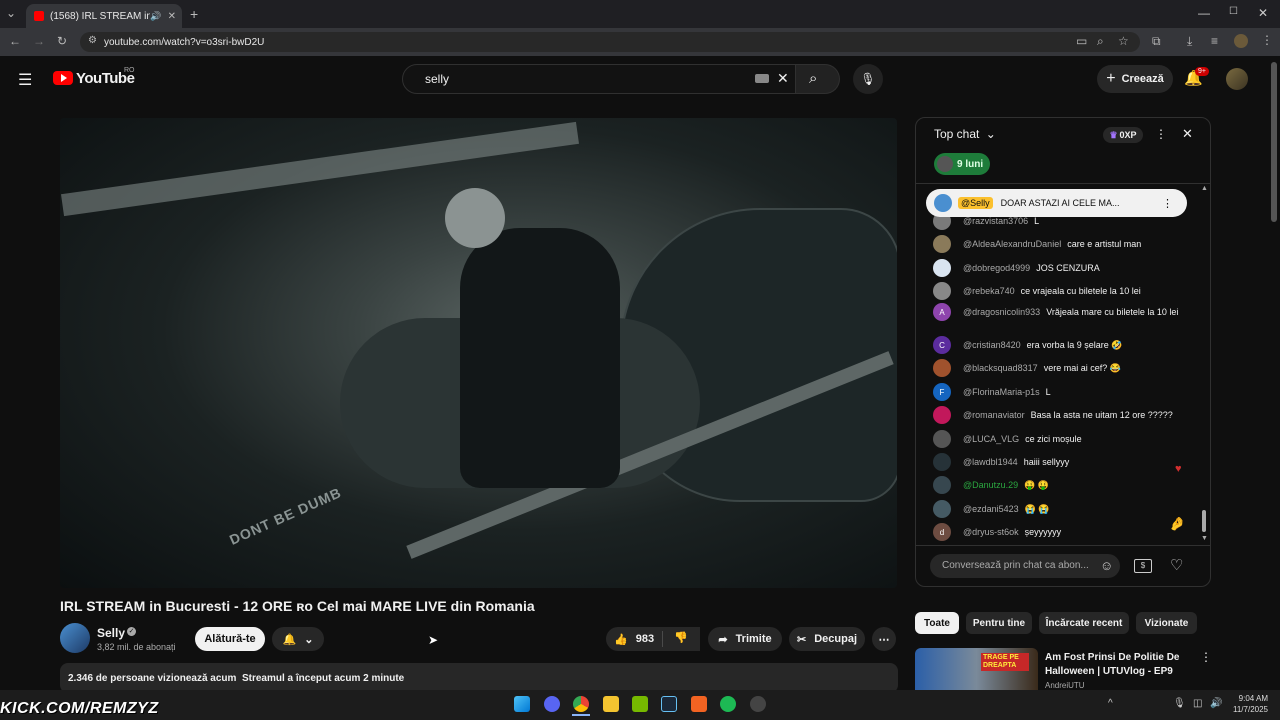 The width and height of the screenshot is (1280, 720). I want to click on create-button: + Creează, so click(1135, 79).